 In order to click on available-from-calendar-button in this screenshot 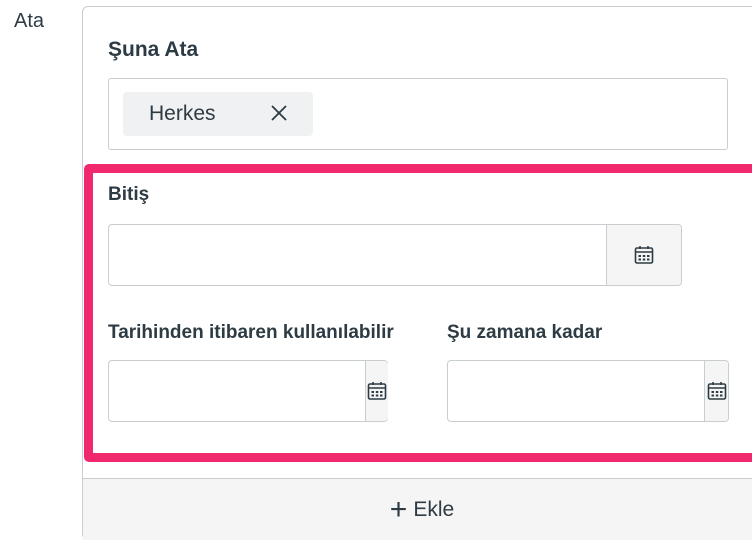, I will do `click(376, 391)`.